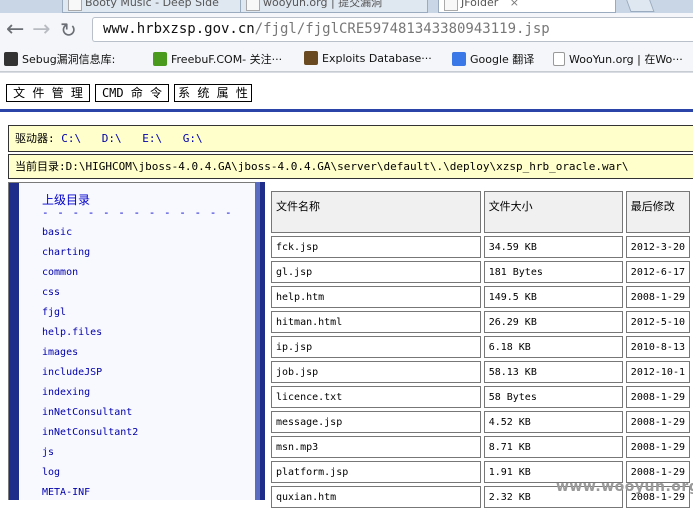 Image resolution: width=693 pixels, height=511 pixels. I want to click on bookmark-sebug: Sebug漏洞信息库:, so click(59, 59).